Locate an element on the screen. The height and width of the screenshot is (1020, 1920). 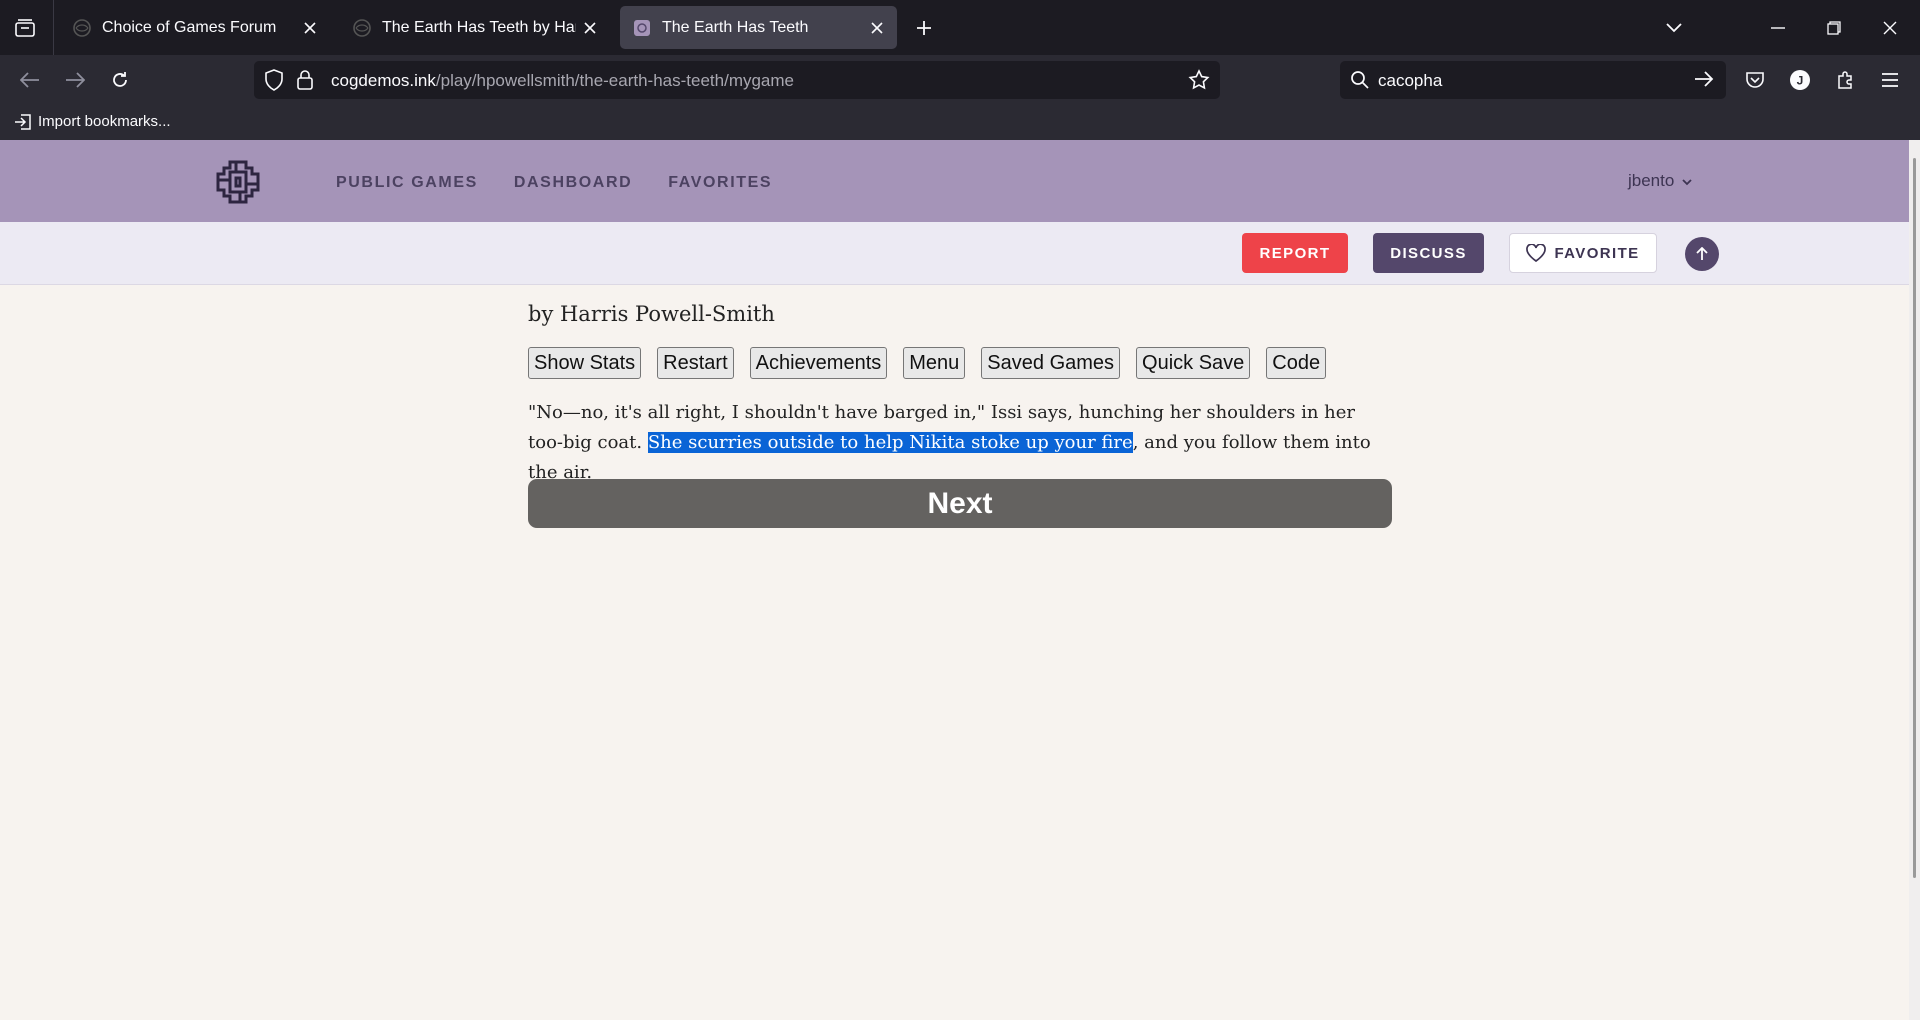
tab-earth-has-teeth-game: The Earth Has Teeth is located at coordinates (758, 27).